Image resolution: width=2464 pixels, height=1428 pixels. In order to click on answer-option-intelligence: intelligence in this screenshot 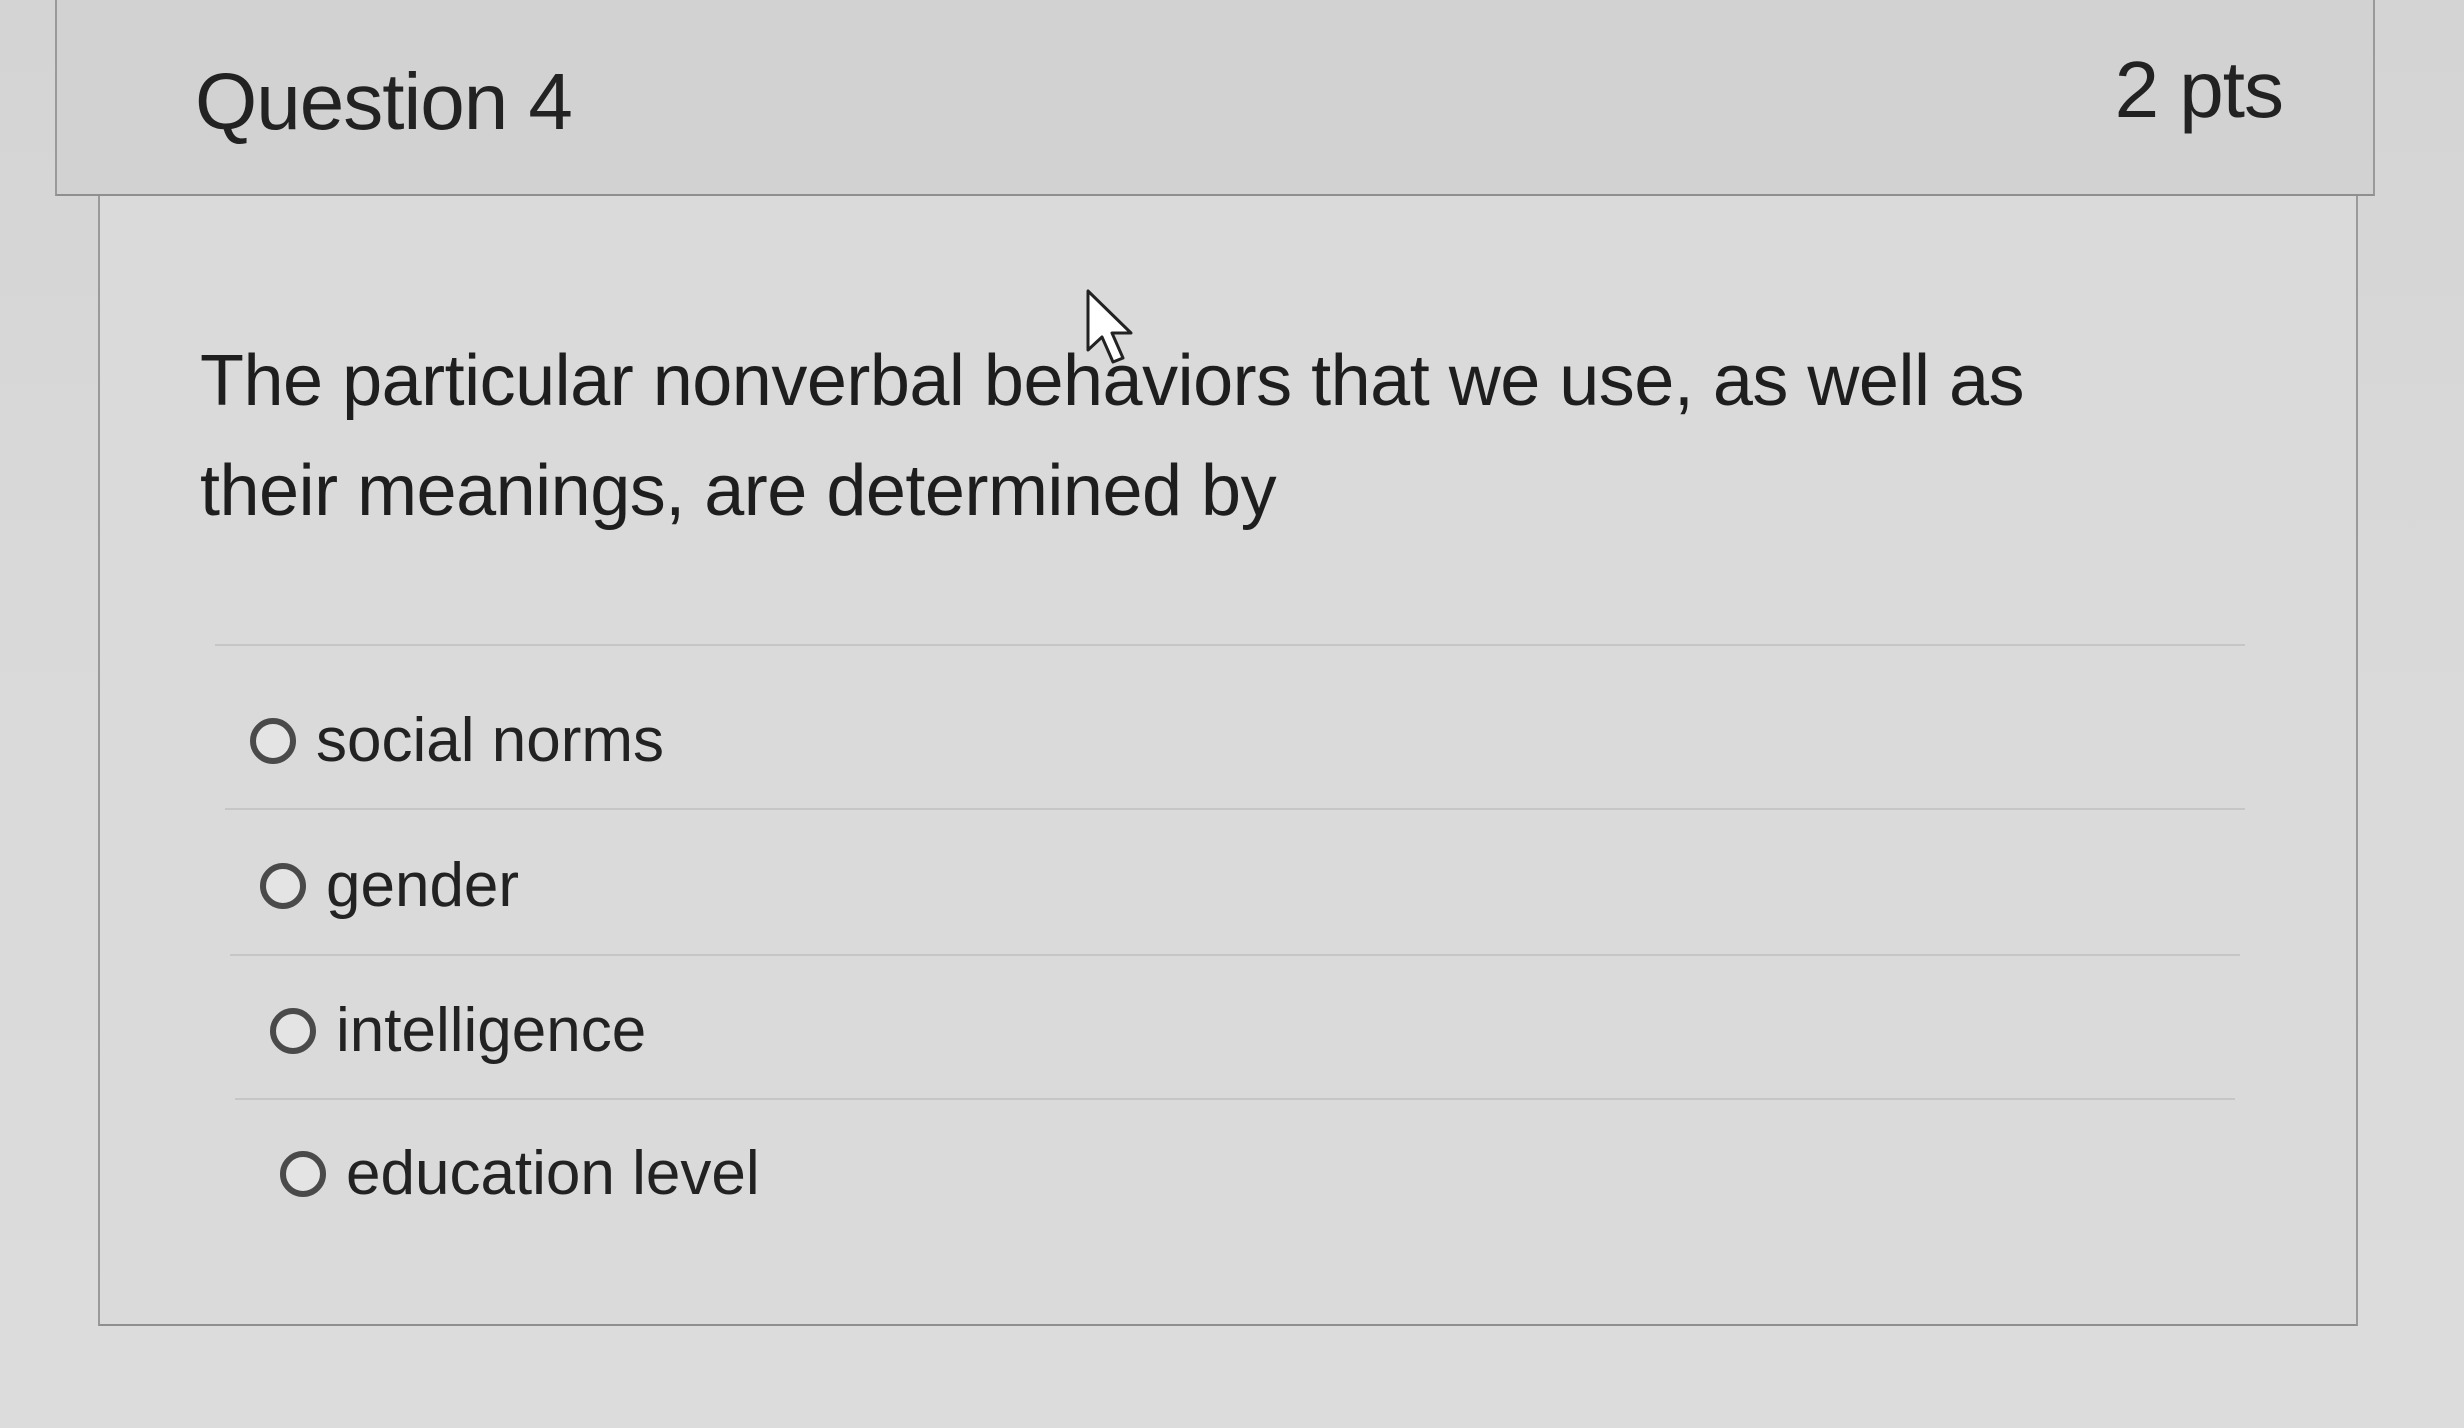, I will do `click(458, 1031)`.